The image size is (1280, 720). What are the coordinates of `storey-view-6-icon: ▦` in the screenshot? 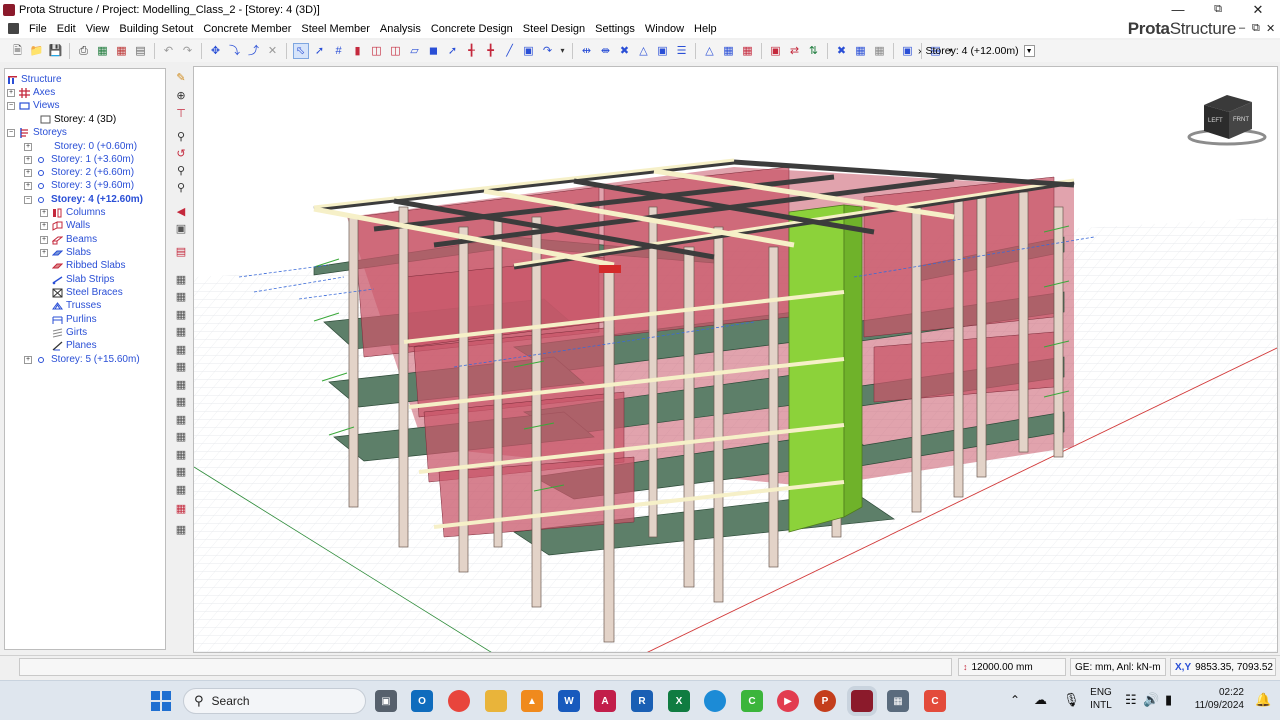 It's located at (181, 367).